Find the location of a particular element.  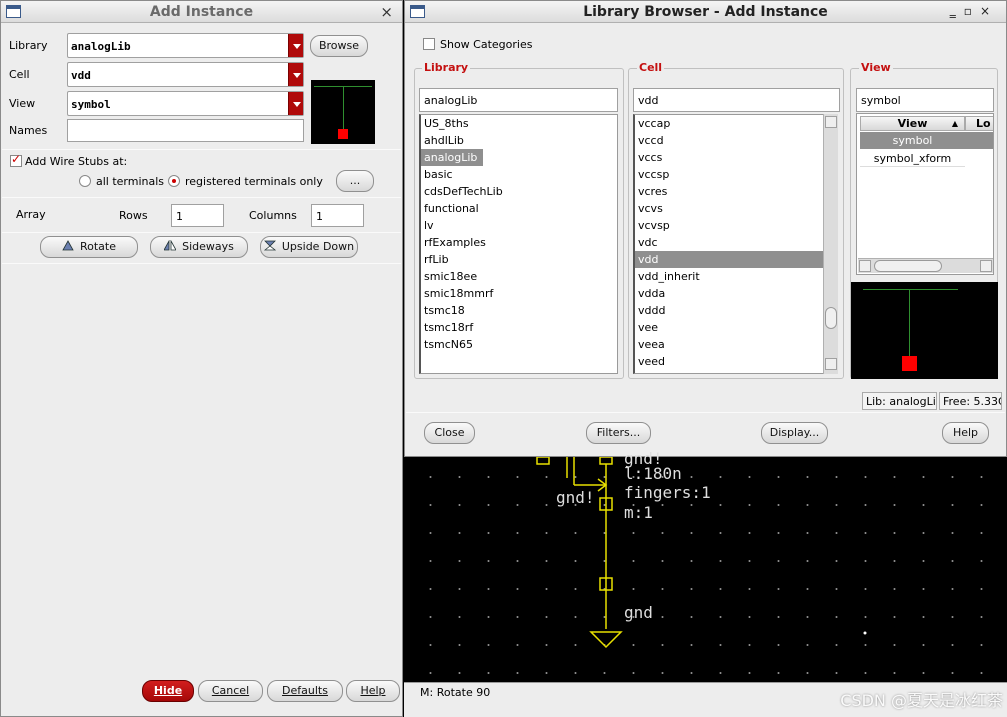

cell-list-item: veed is located at coordinates (729, 361).